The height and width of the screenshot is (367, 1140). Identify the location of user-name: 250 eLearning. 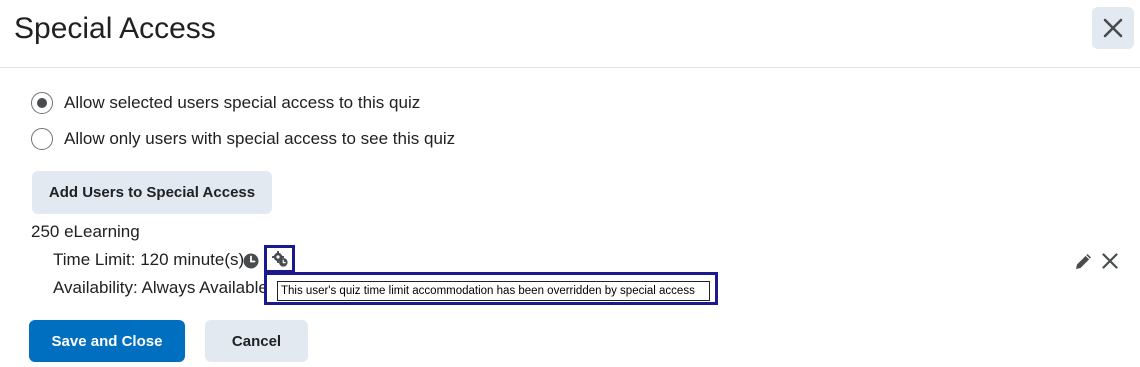
(85, 231).